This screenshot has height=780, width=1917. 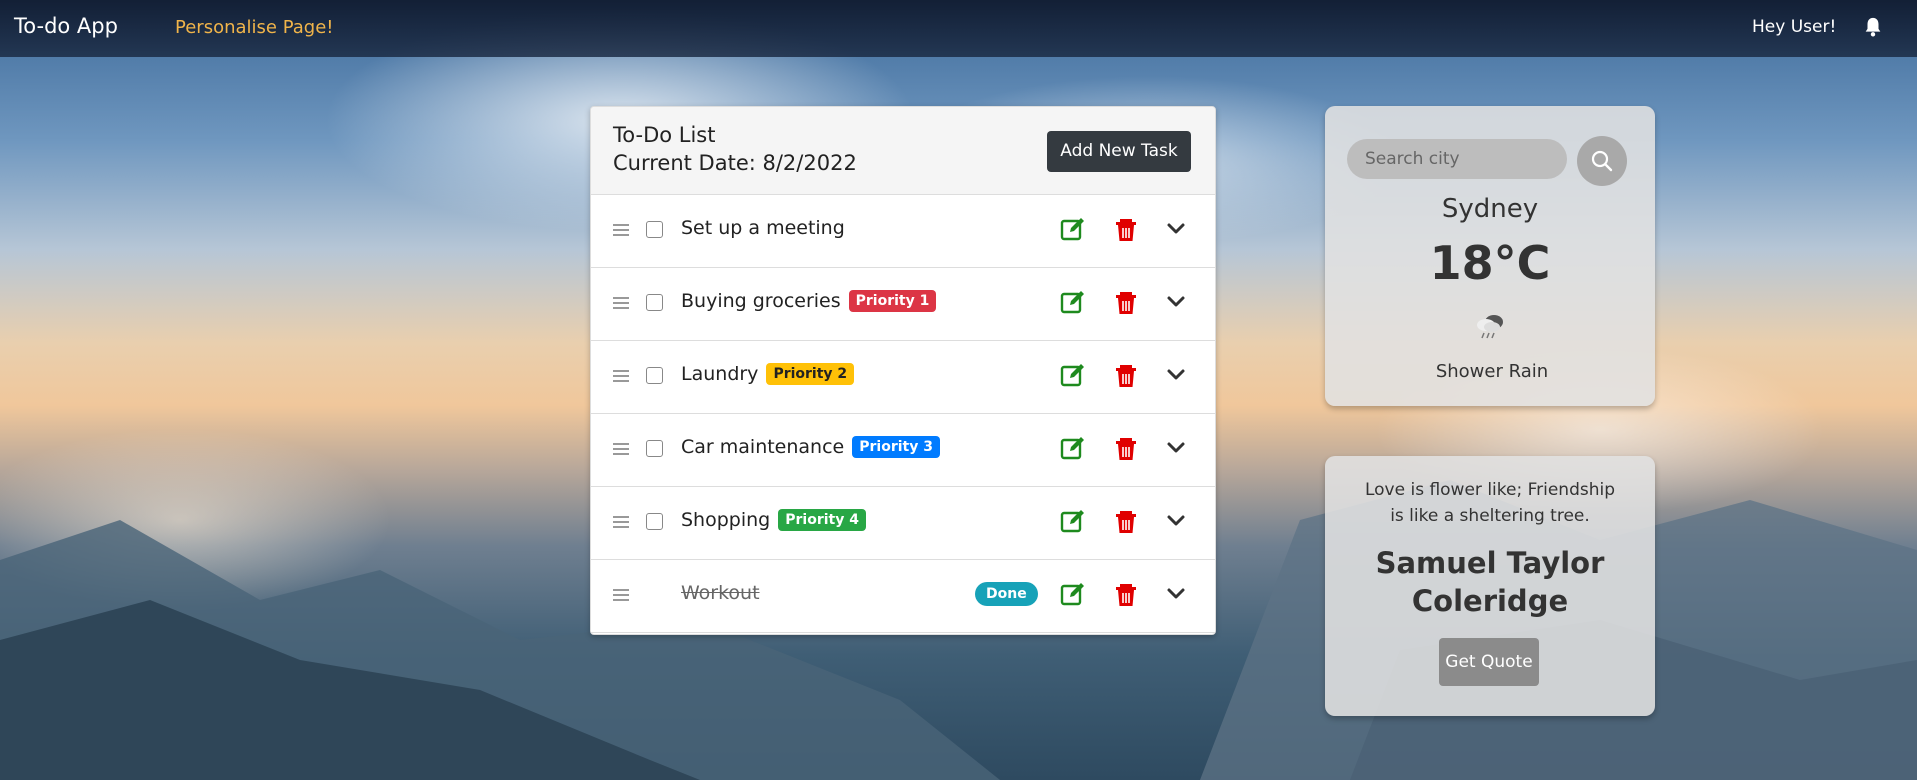 I want to click on current-date: Current Date: 8/2/2022, so click(x=735, y=163).